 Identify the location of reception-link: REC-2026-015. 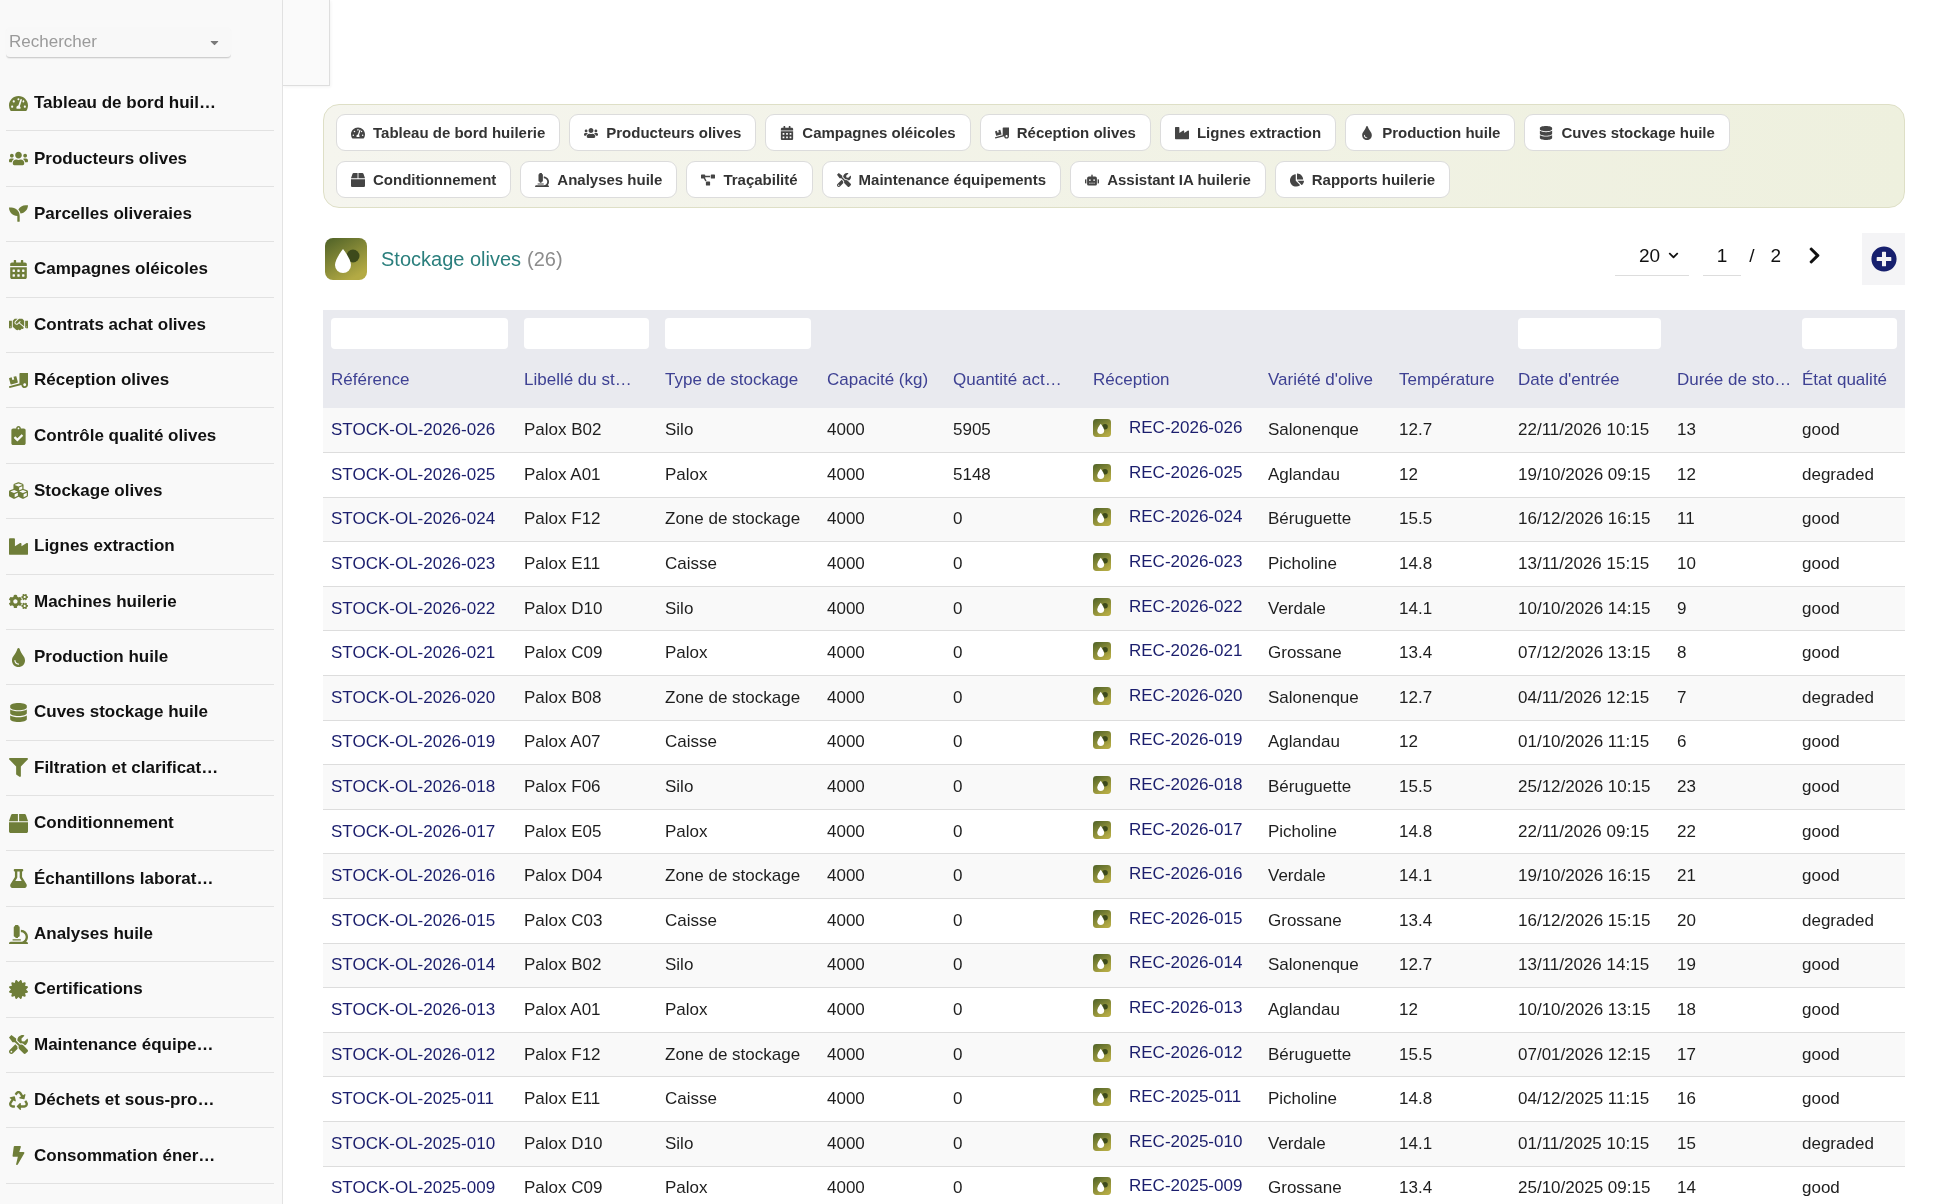
(1186, 918).